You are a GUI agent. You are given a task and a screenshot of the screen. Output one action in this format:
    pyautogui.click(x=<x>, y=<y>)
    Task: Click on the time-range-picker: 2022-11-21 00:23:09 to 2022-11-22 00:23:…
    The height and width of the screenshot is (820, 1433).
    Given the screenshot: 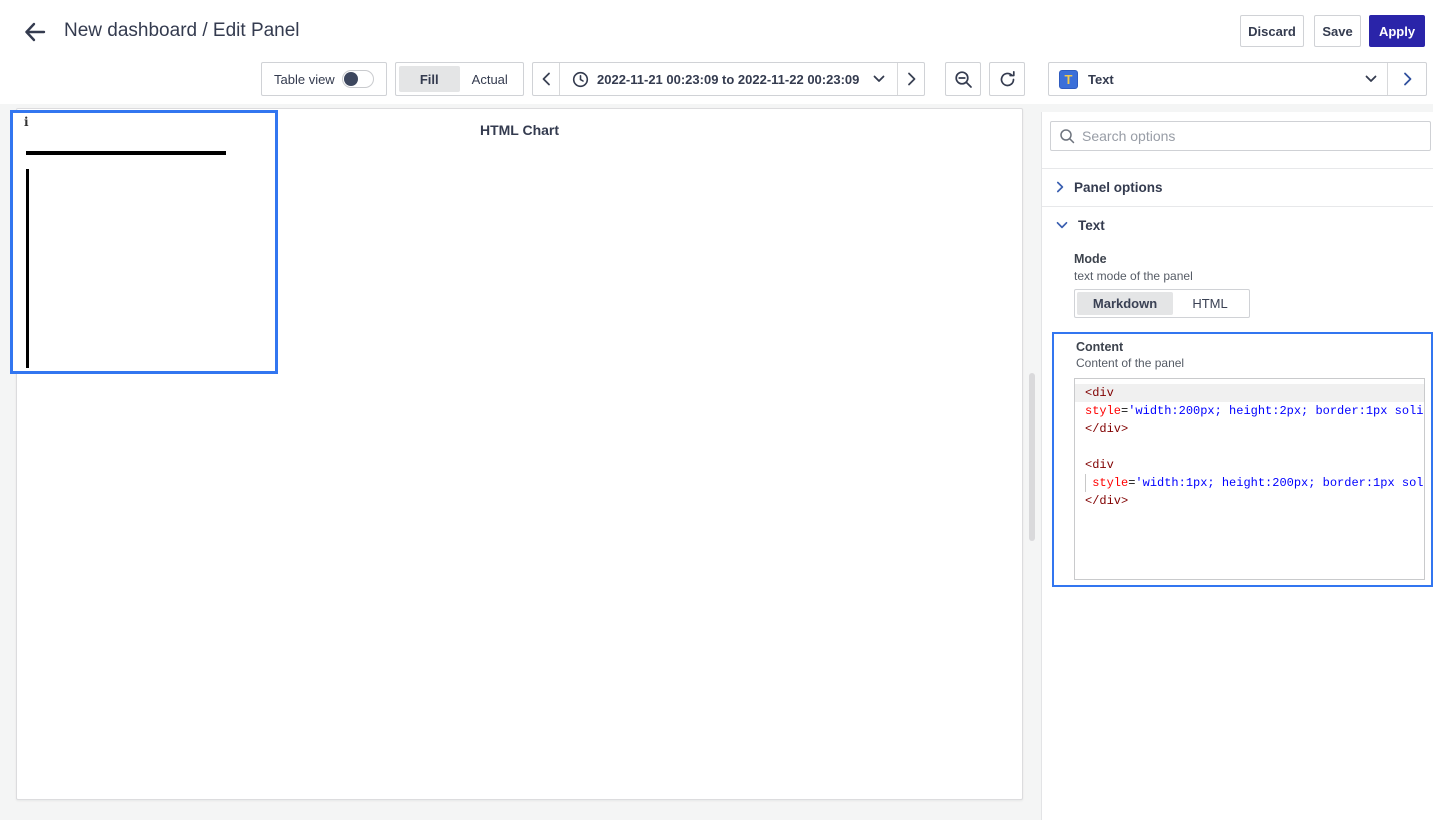 What is the action you would take?
    pyautogui.click(x=729, y=79)
    